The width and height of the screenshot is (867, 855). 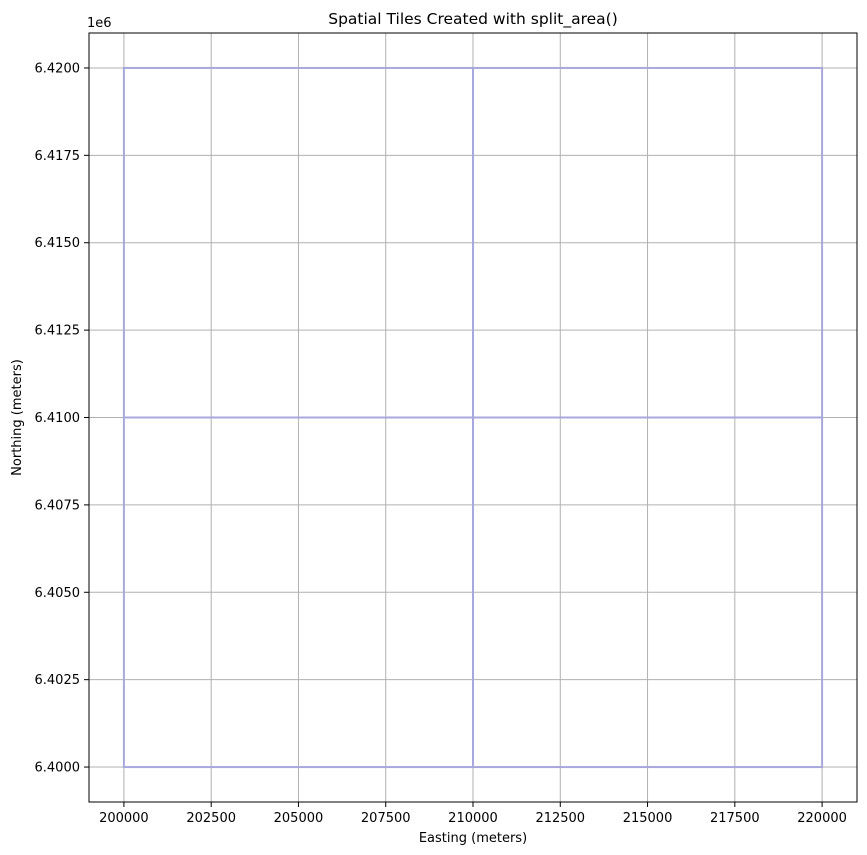 What do you see at coordinates (473, 19) in the screenshot?
I see `chart-title: Spatial Tiles Created with split_area()` at bounding box center [473, 19].